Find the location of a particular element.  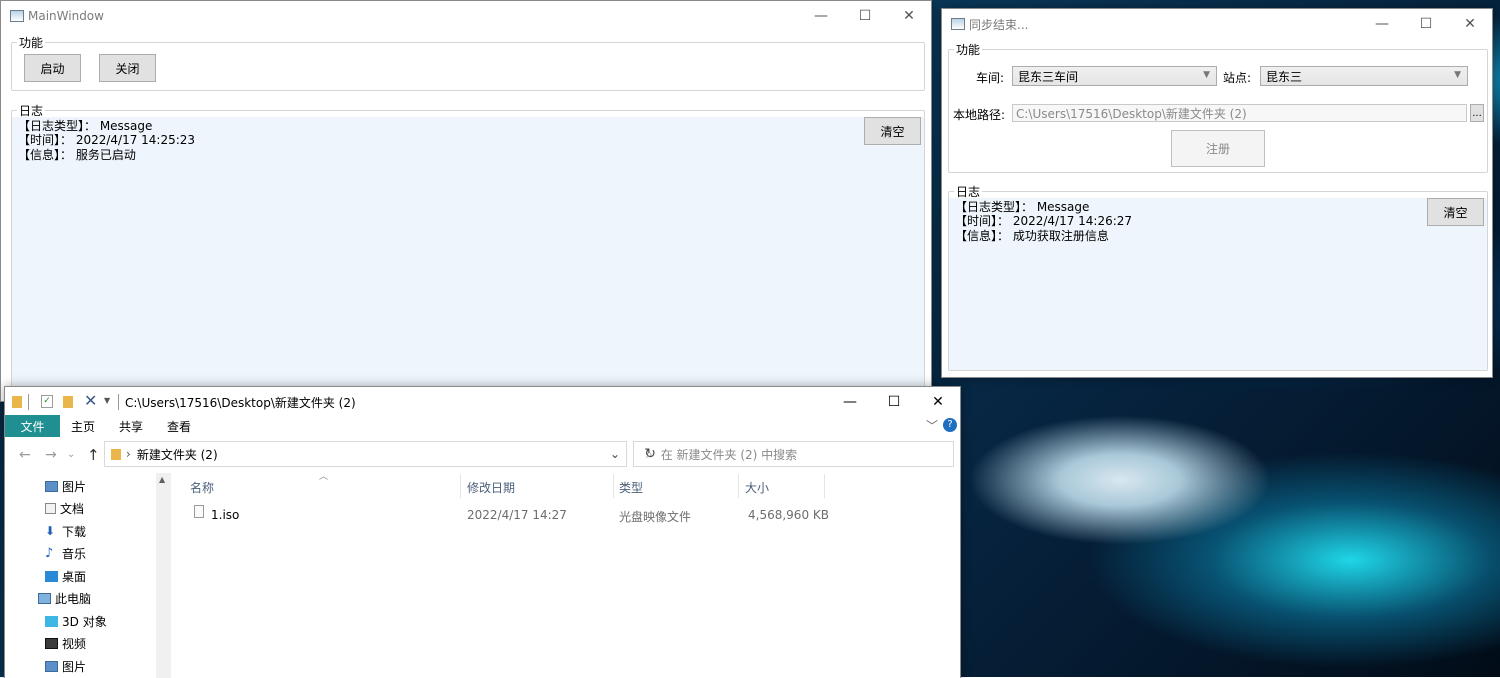

scroll-up-icon: ▲ is located at coordinates (162, 479).